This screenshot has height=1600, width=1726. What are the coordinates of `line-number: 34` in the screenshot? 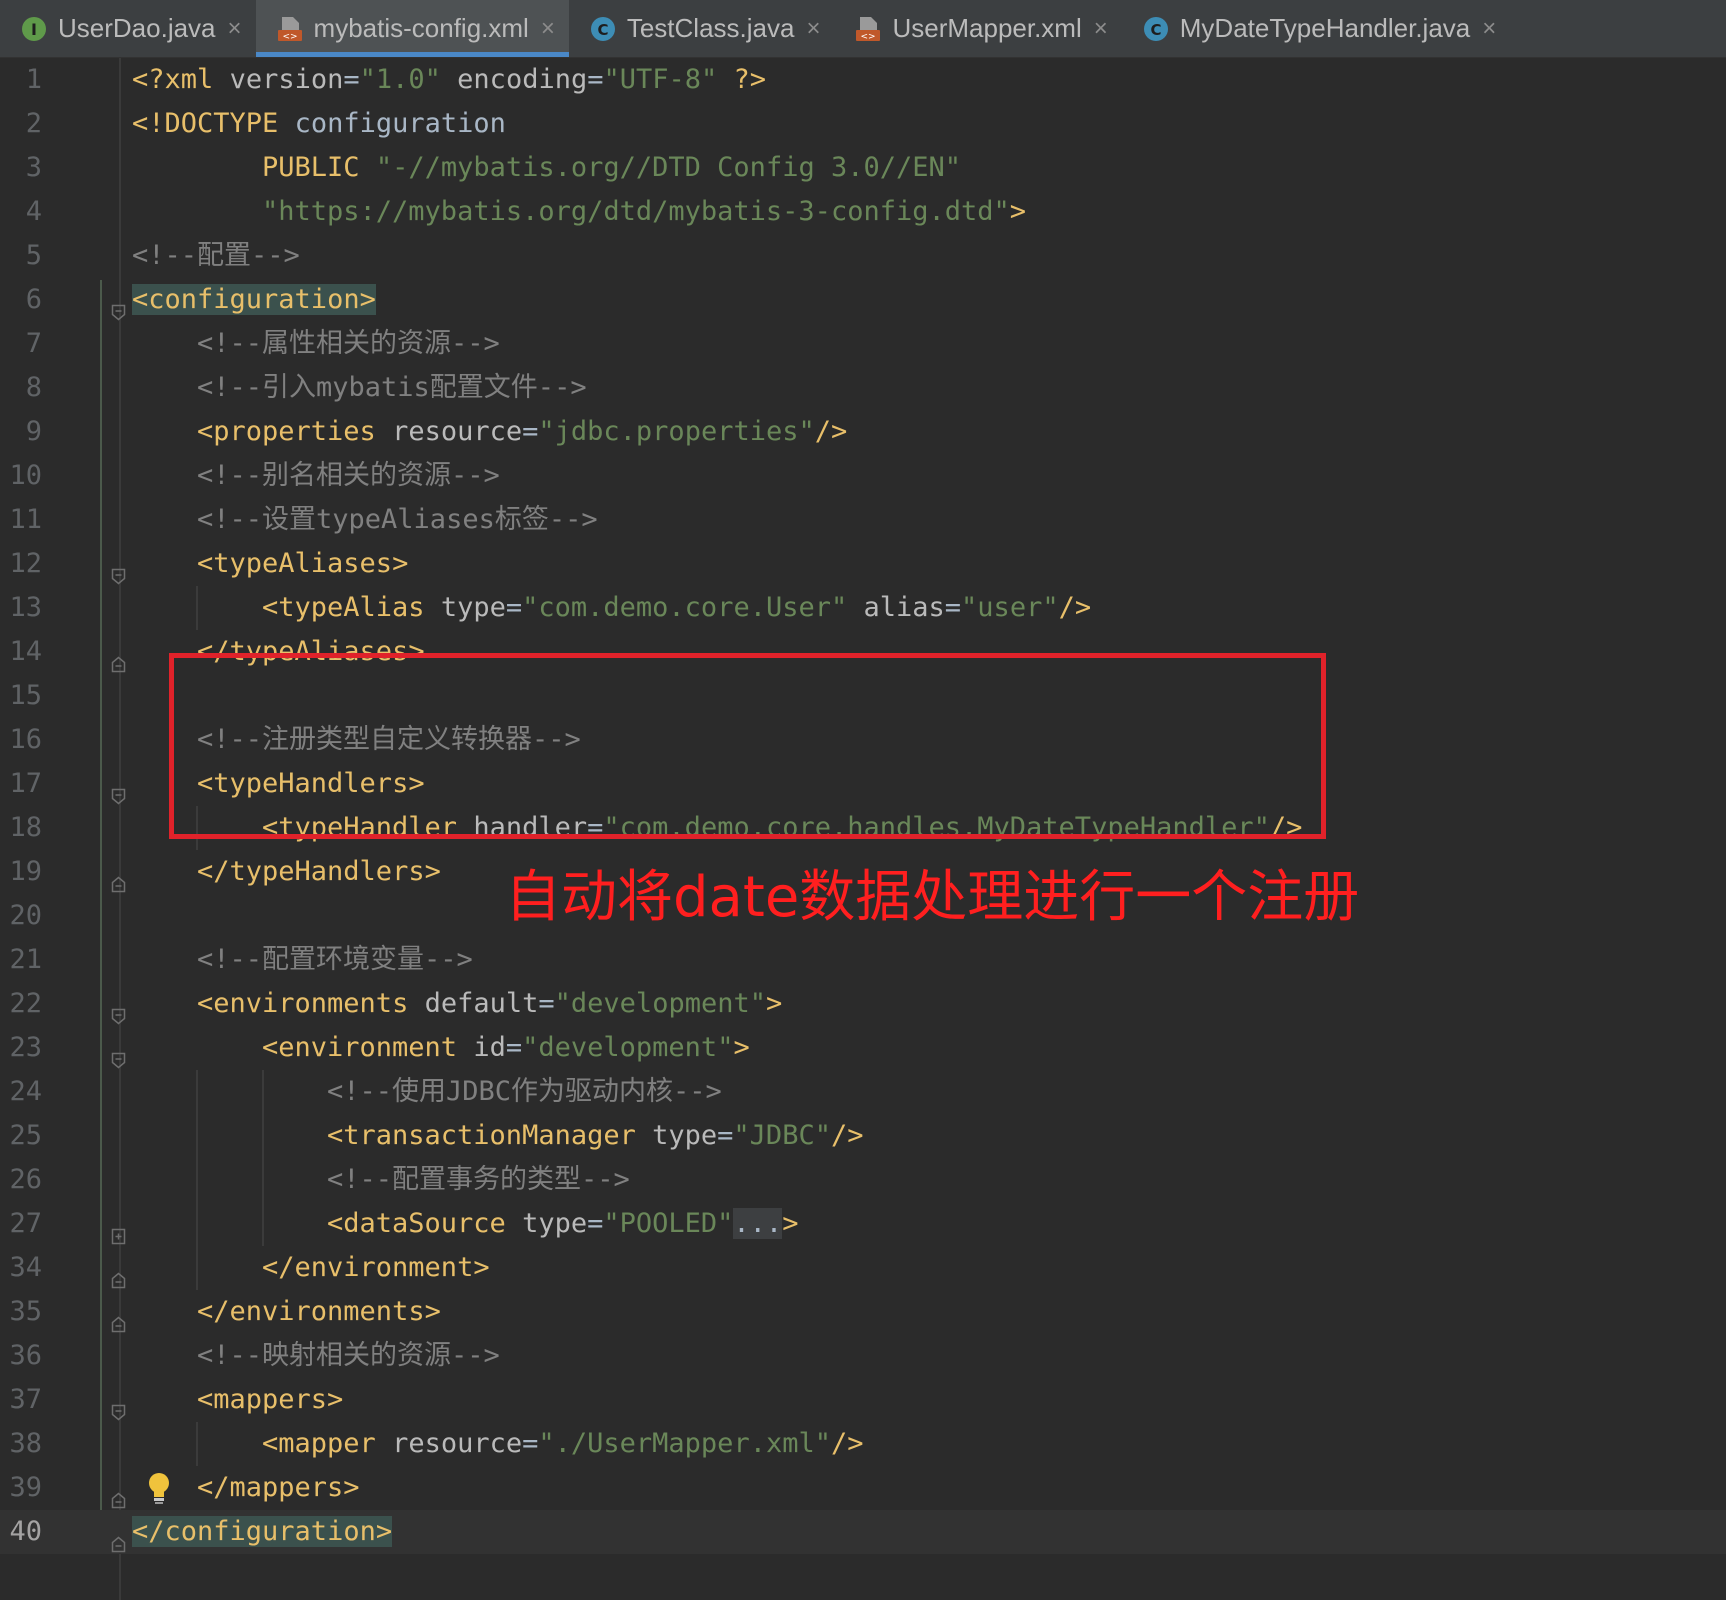 It's located at (25, 1267).